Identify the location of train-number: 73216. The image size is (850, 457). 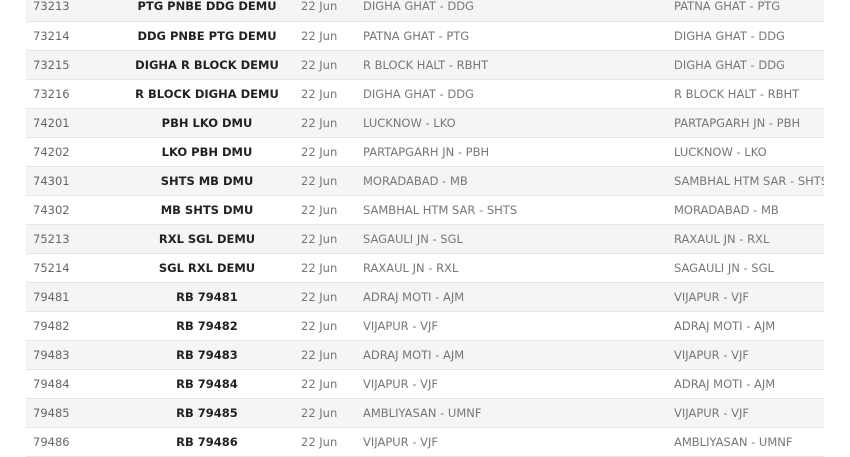
(69, 94).